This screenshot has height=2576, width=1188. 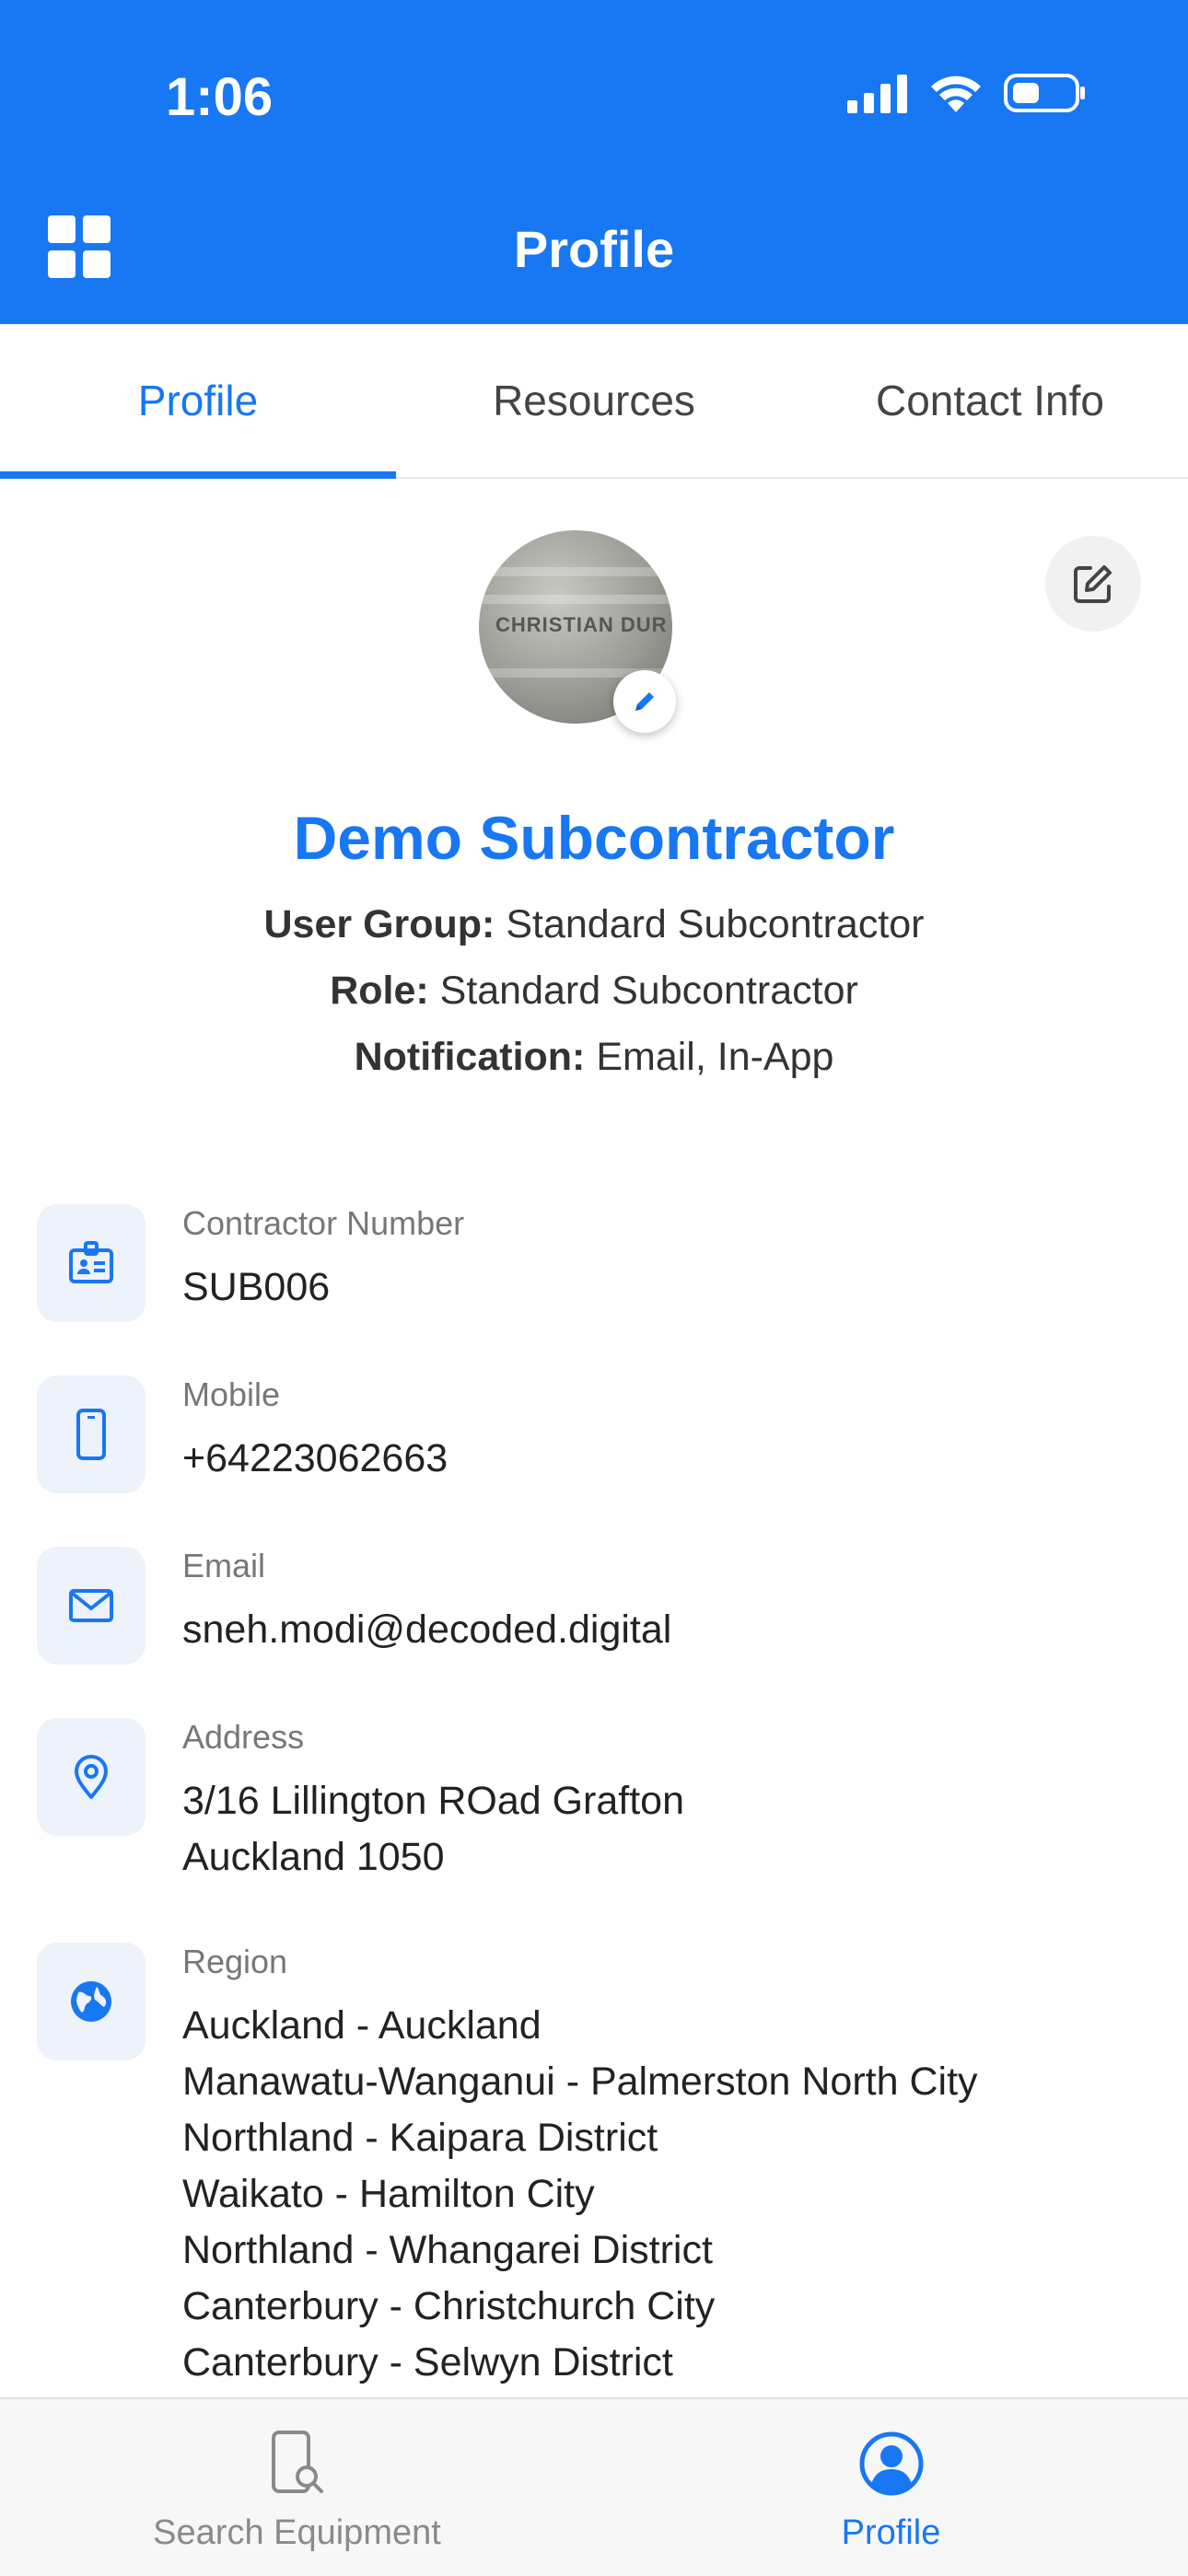 I want to click on avatar-edit-button, so click(x=644, y=701).